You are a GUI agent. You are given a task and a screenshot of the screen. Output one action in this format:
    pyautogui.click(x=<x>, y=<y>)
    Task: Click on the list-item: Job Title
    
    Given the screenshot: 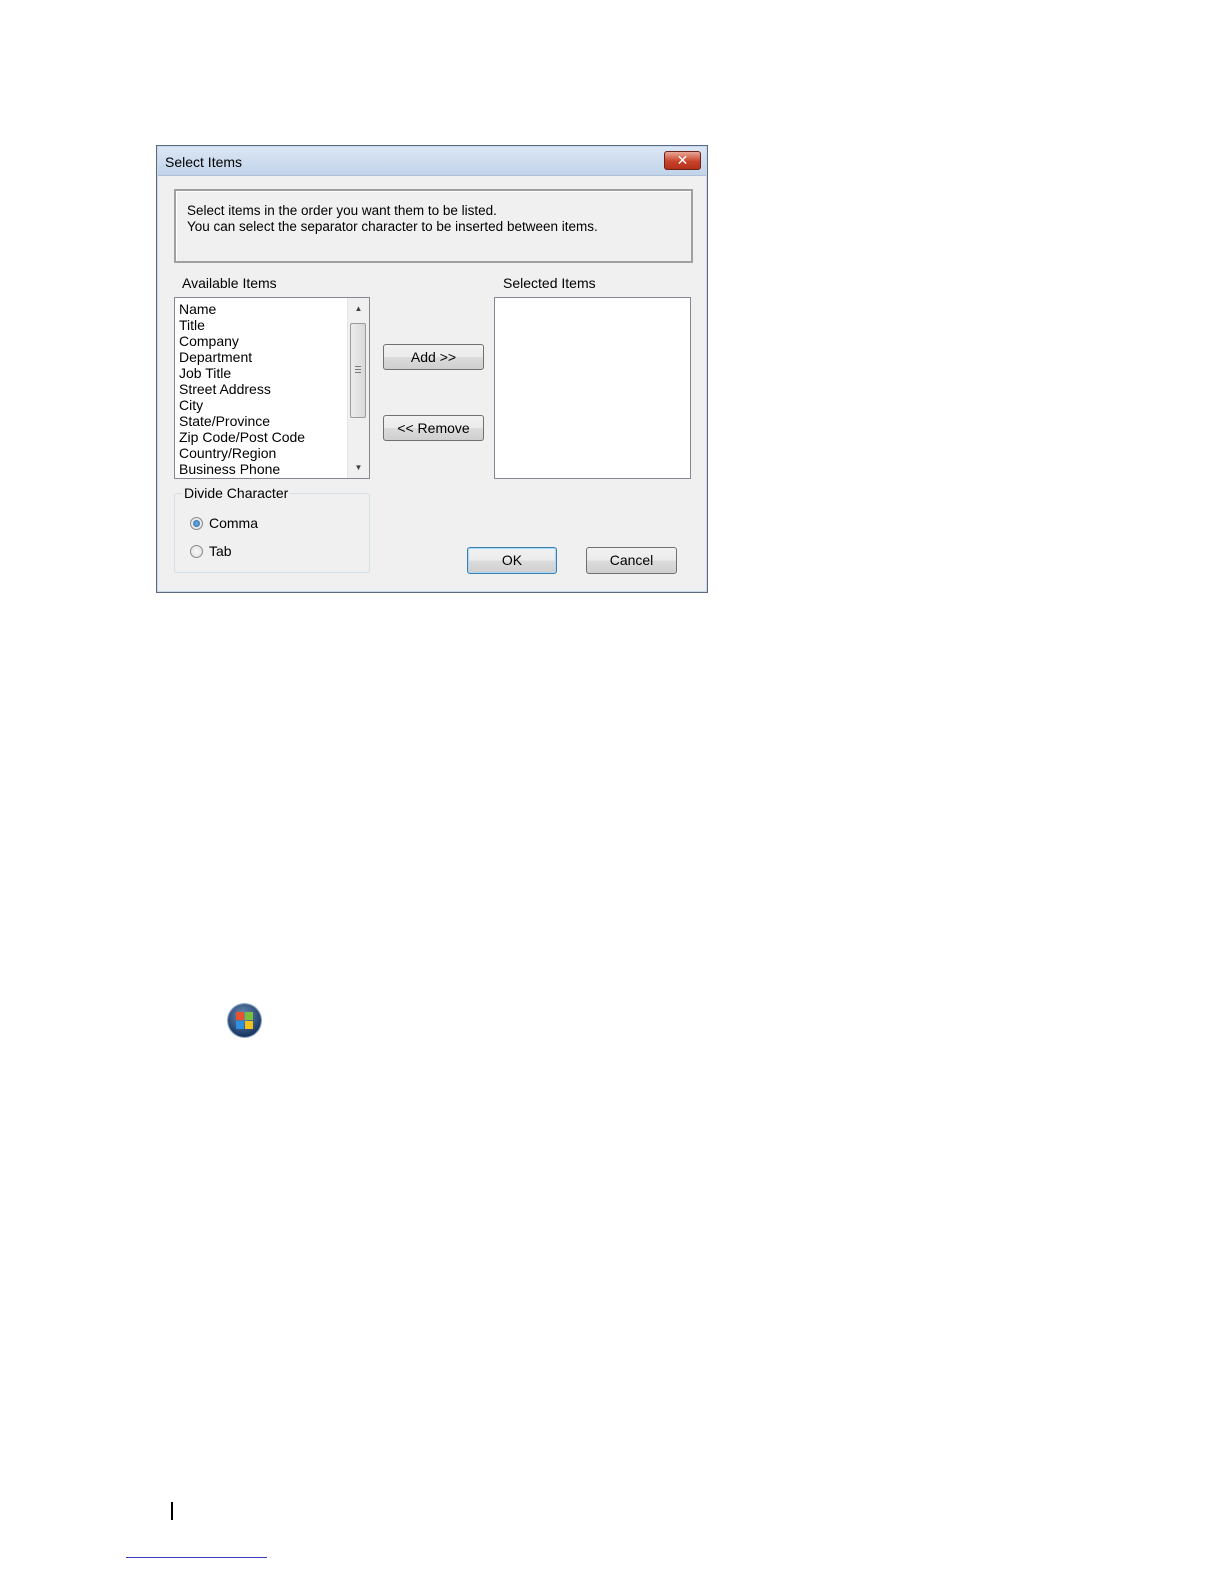 What is the action you would take?
    pyautogui.click(x=205, y=373)
    